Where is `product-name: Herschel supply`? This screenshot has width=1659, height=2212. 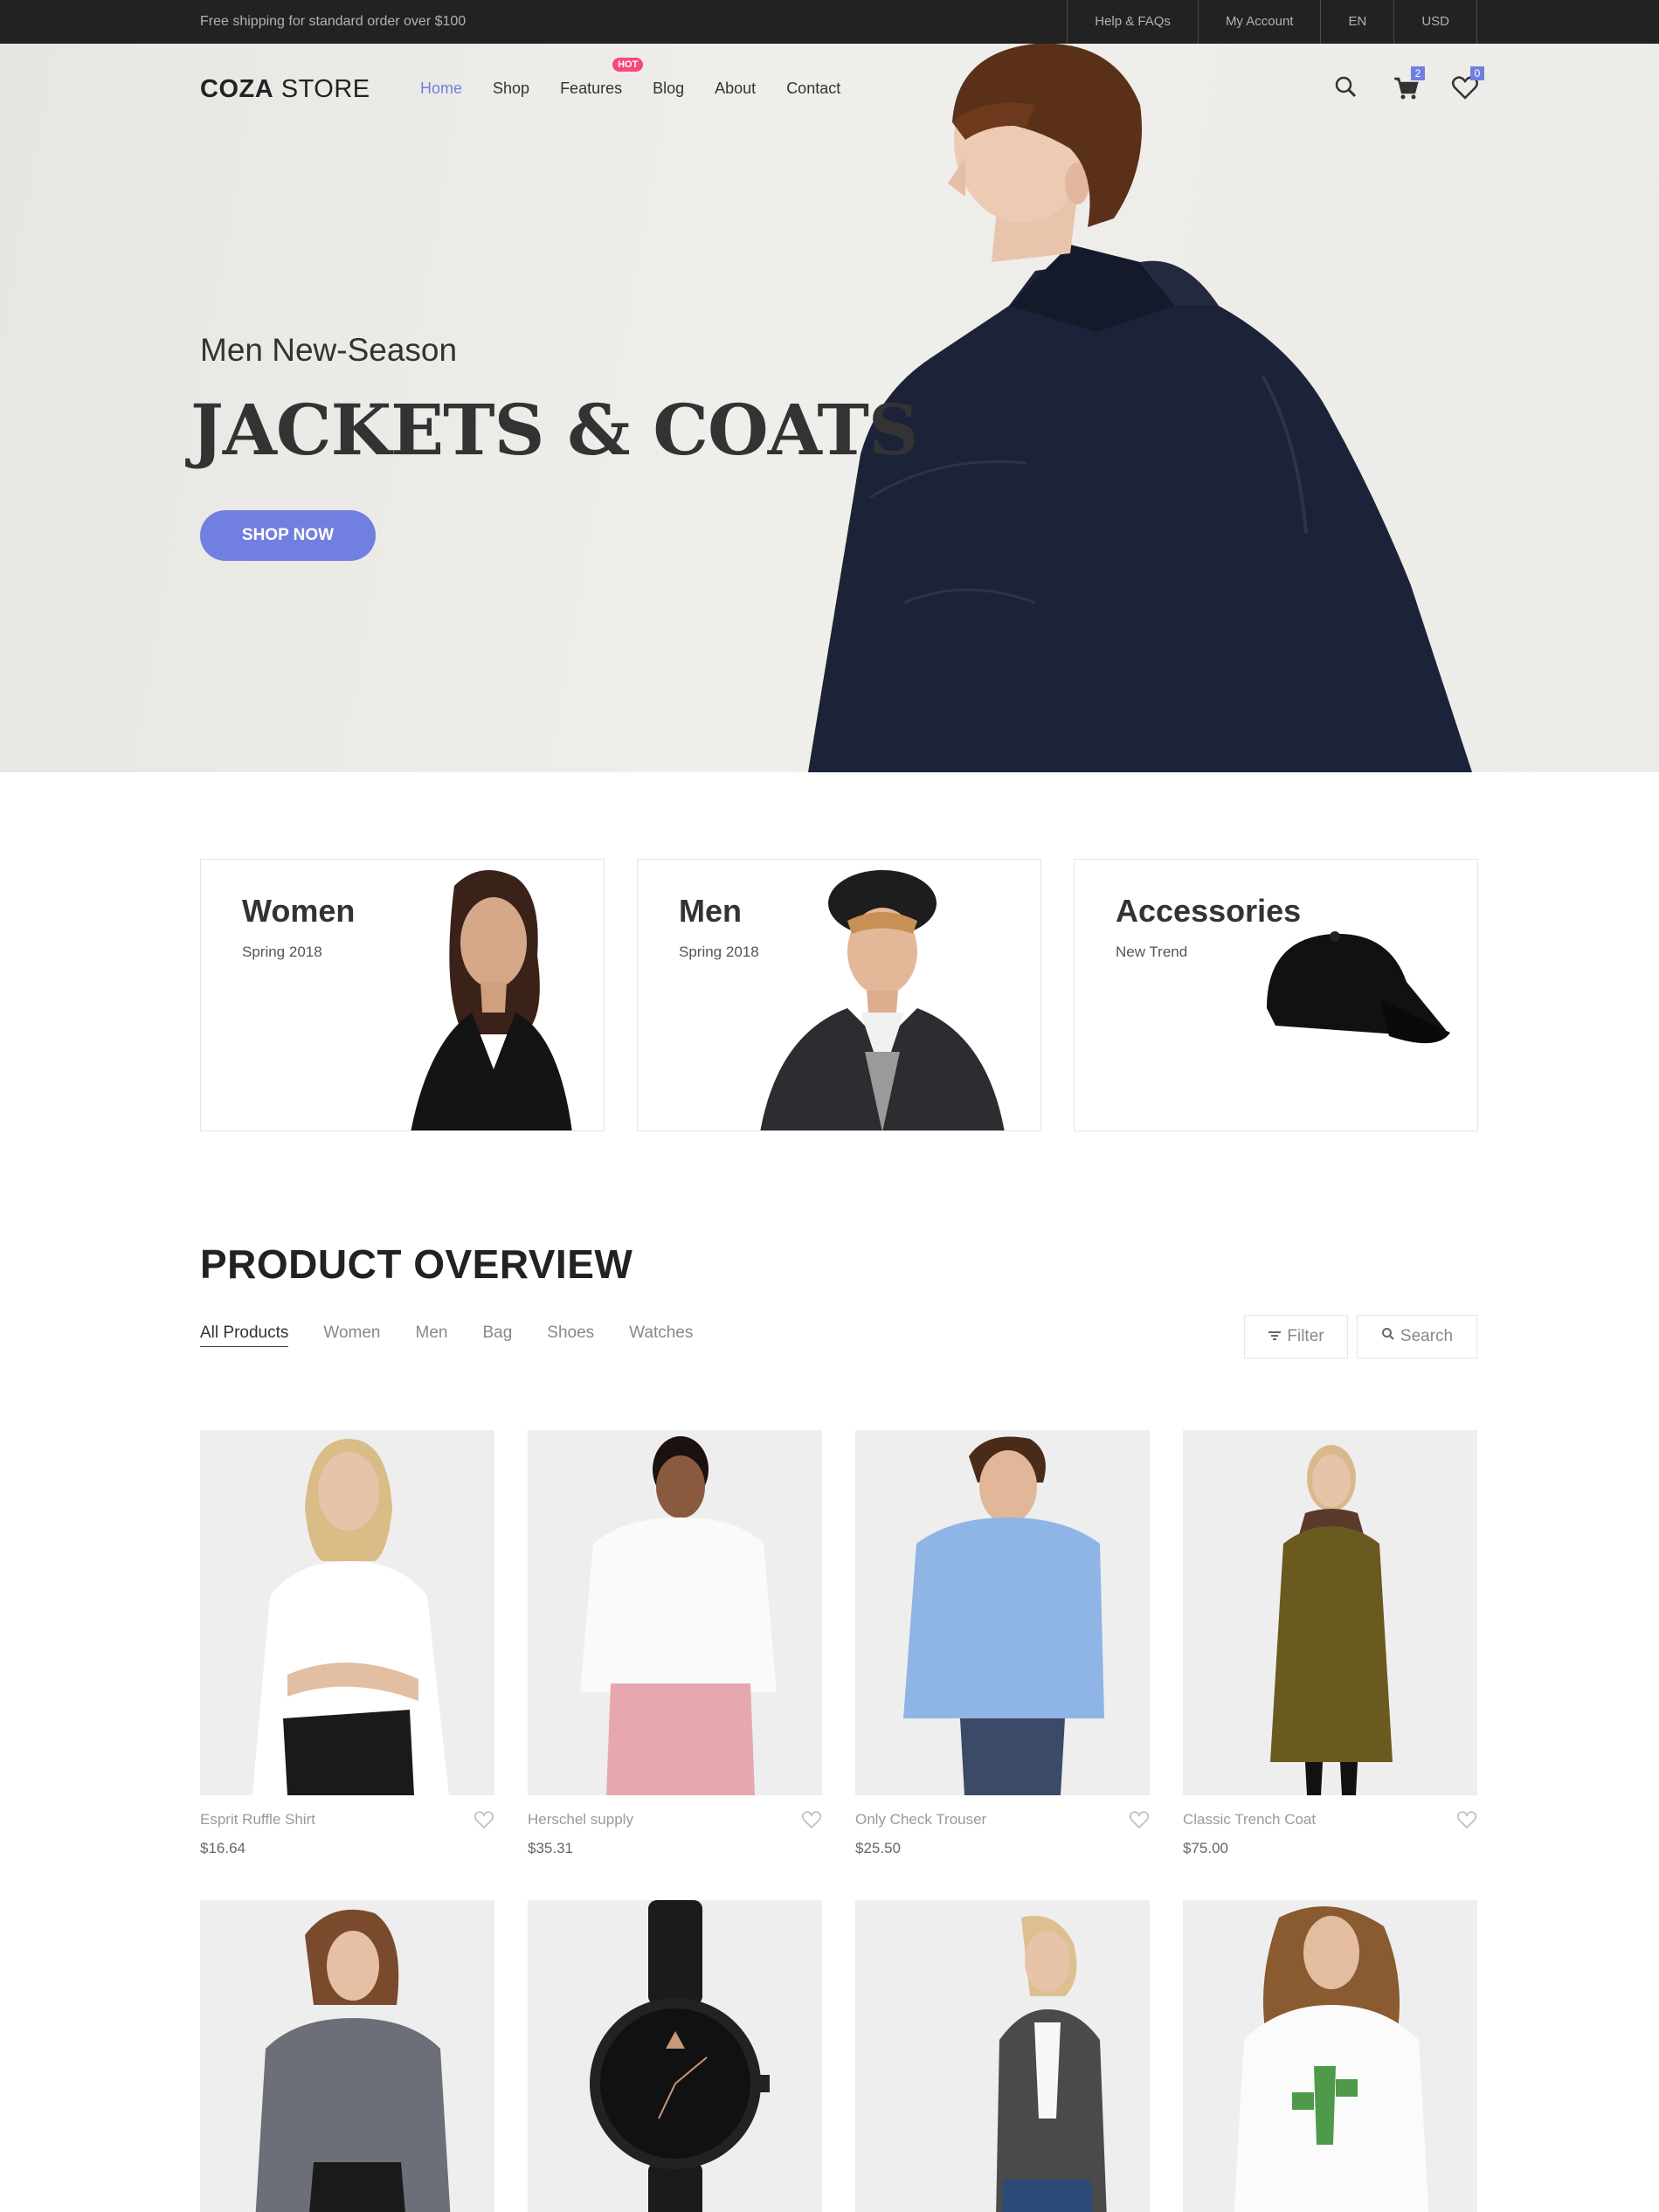
product-name: Herschel supply is located at coordinates (580, 1819).